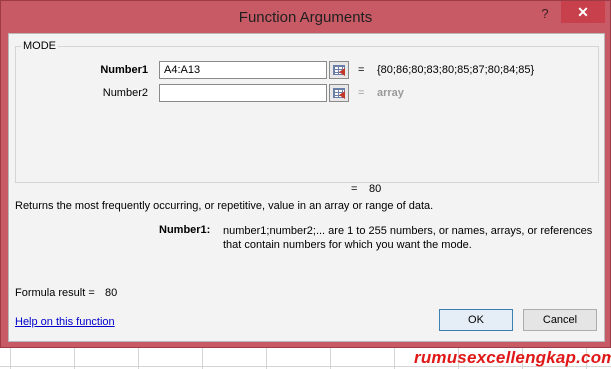 The height and width of the screenshot is (369, 611). Describe the element at coordinates (111, 293) in the screenshot. I see `formula-result-value: 80` at that location.